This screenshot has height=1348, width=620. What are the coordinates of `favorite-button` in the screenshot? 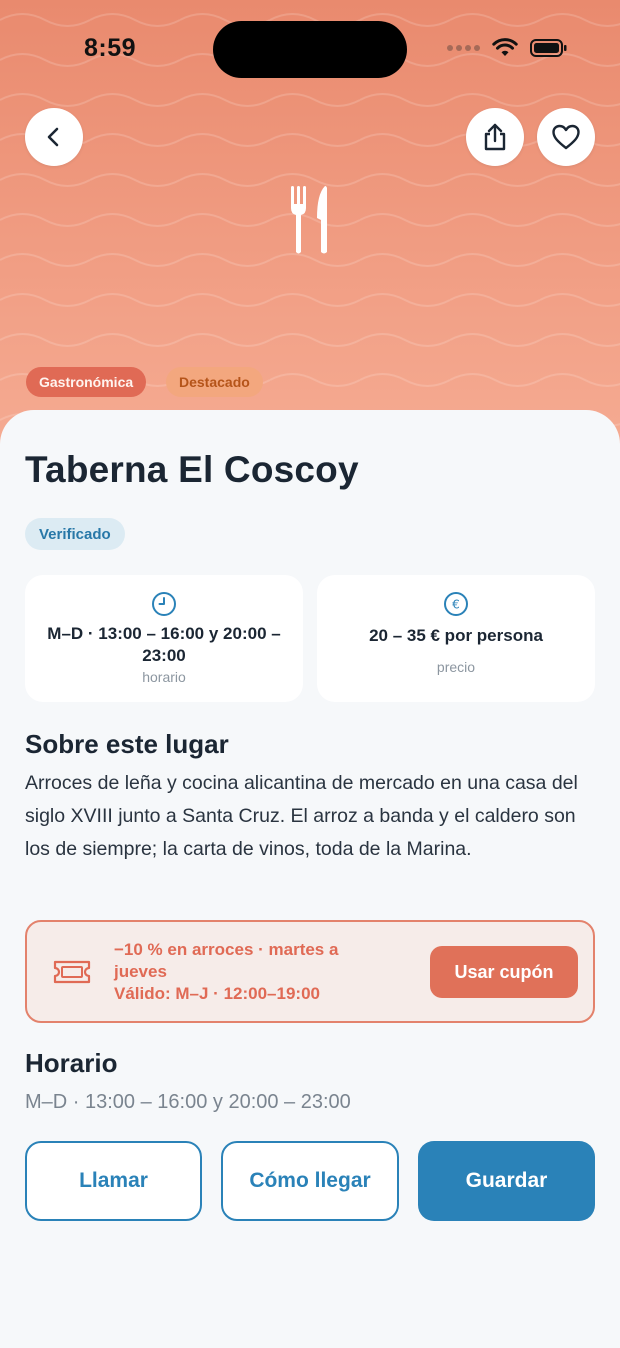 It's located at (566, 137).